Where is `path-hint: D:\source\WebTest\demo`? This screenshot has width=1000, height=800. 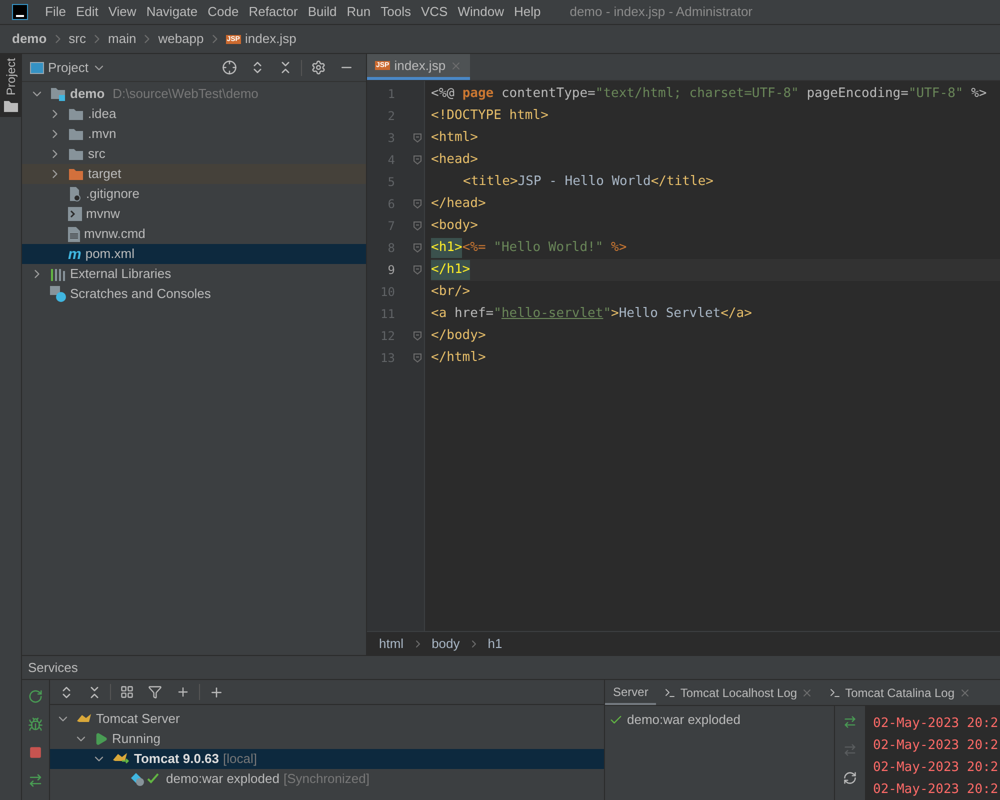 path-hint: D:\source\WebTest\demo is located at coordinates (185, 94).